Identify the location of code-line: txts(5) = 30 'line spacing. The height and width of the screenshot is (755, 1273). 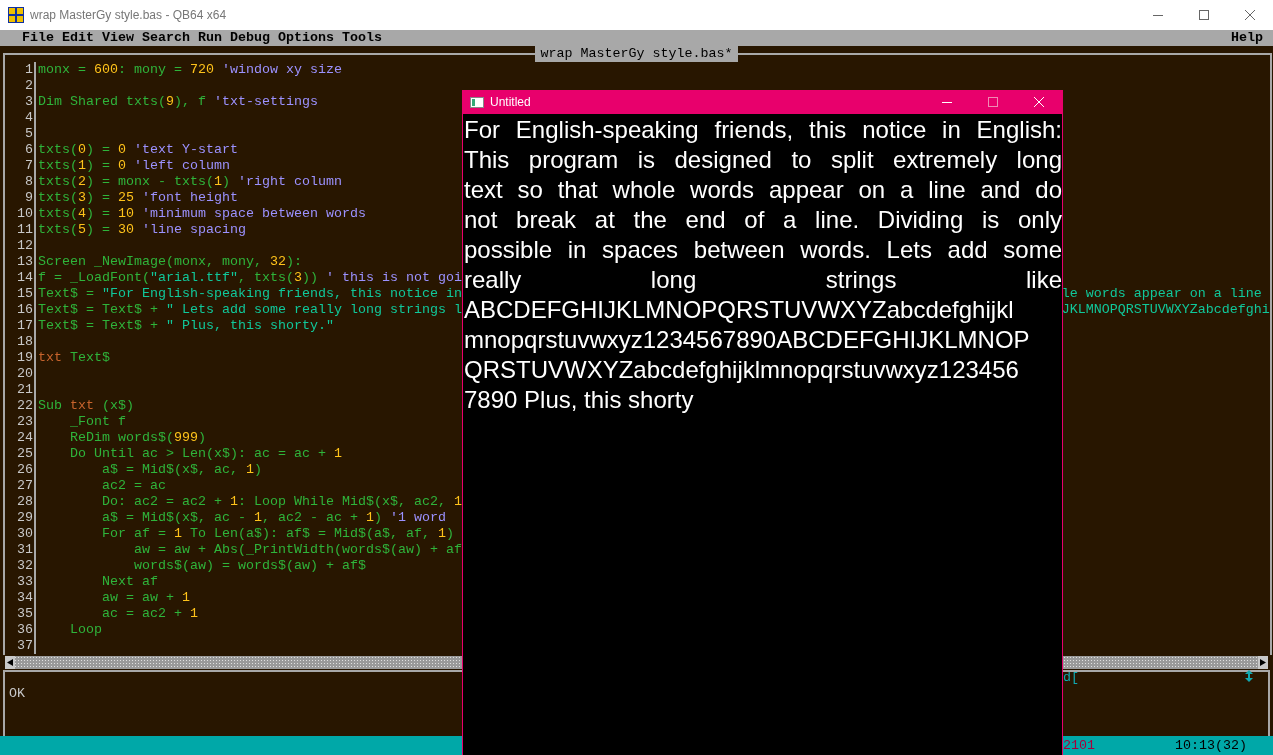
(142, 229).